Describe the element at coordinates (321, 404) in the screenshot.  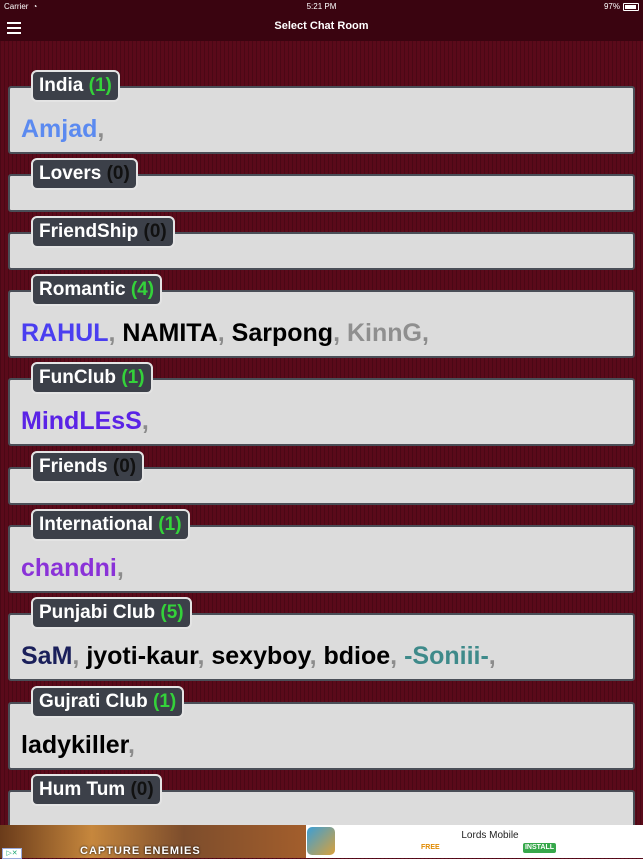
I see `chat-room-card: FunClub (1) MindLEsS,` at that location.